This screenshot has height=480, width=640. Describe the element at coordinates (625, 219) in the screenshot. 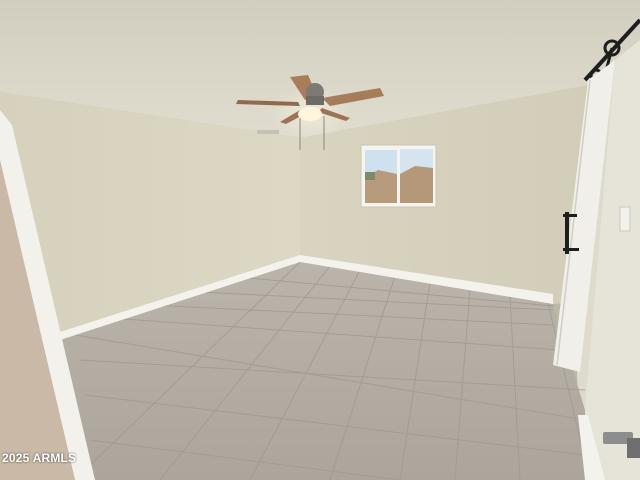

I see `light-switch` at that location.